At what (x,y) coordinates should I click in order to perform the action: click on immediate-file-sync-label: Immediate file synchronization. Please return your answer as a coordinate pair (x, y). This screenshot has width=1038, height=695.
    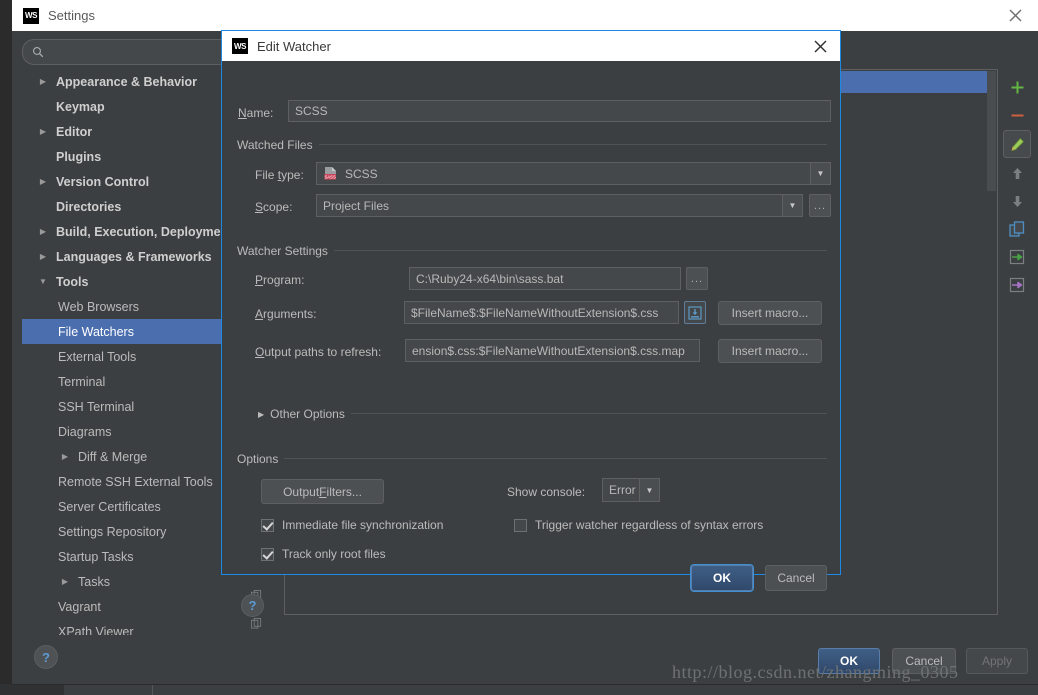
    Looking at the image, I should click on (363, 525).